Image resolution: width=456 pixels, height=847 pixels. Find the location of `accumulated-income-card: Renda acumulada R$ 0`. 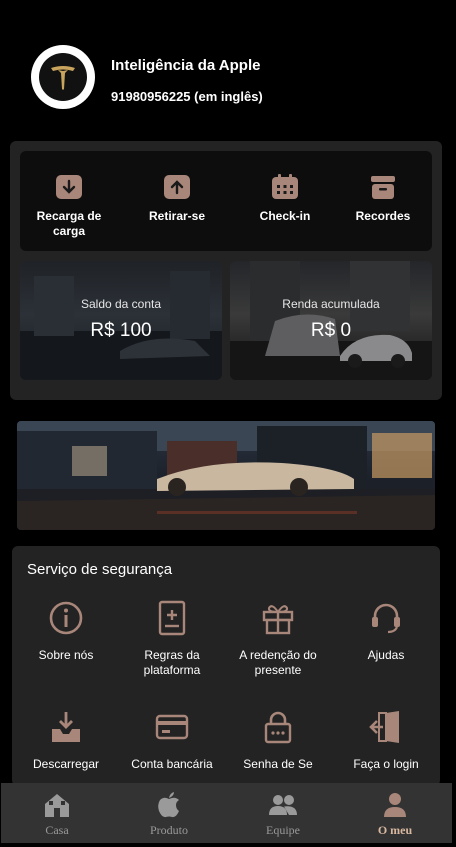

accumulated-income-card: Renda acumulada R$ 0 is located at coordinates (331, 320).